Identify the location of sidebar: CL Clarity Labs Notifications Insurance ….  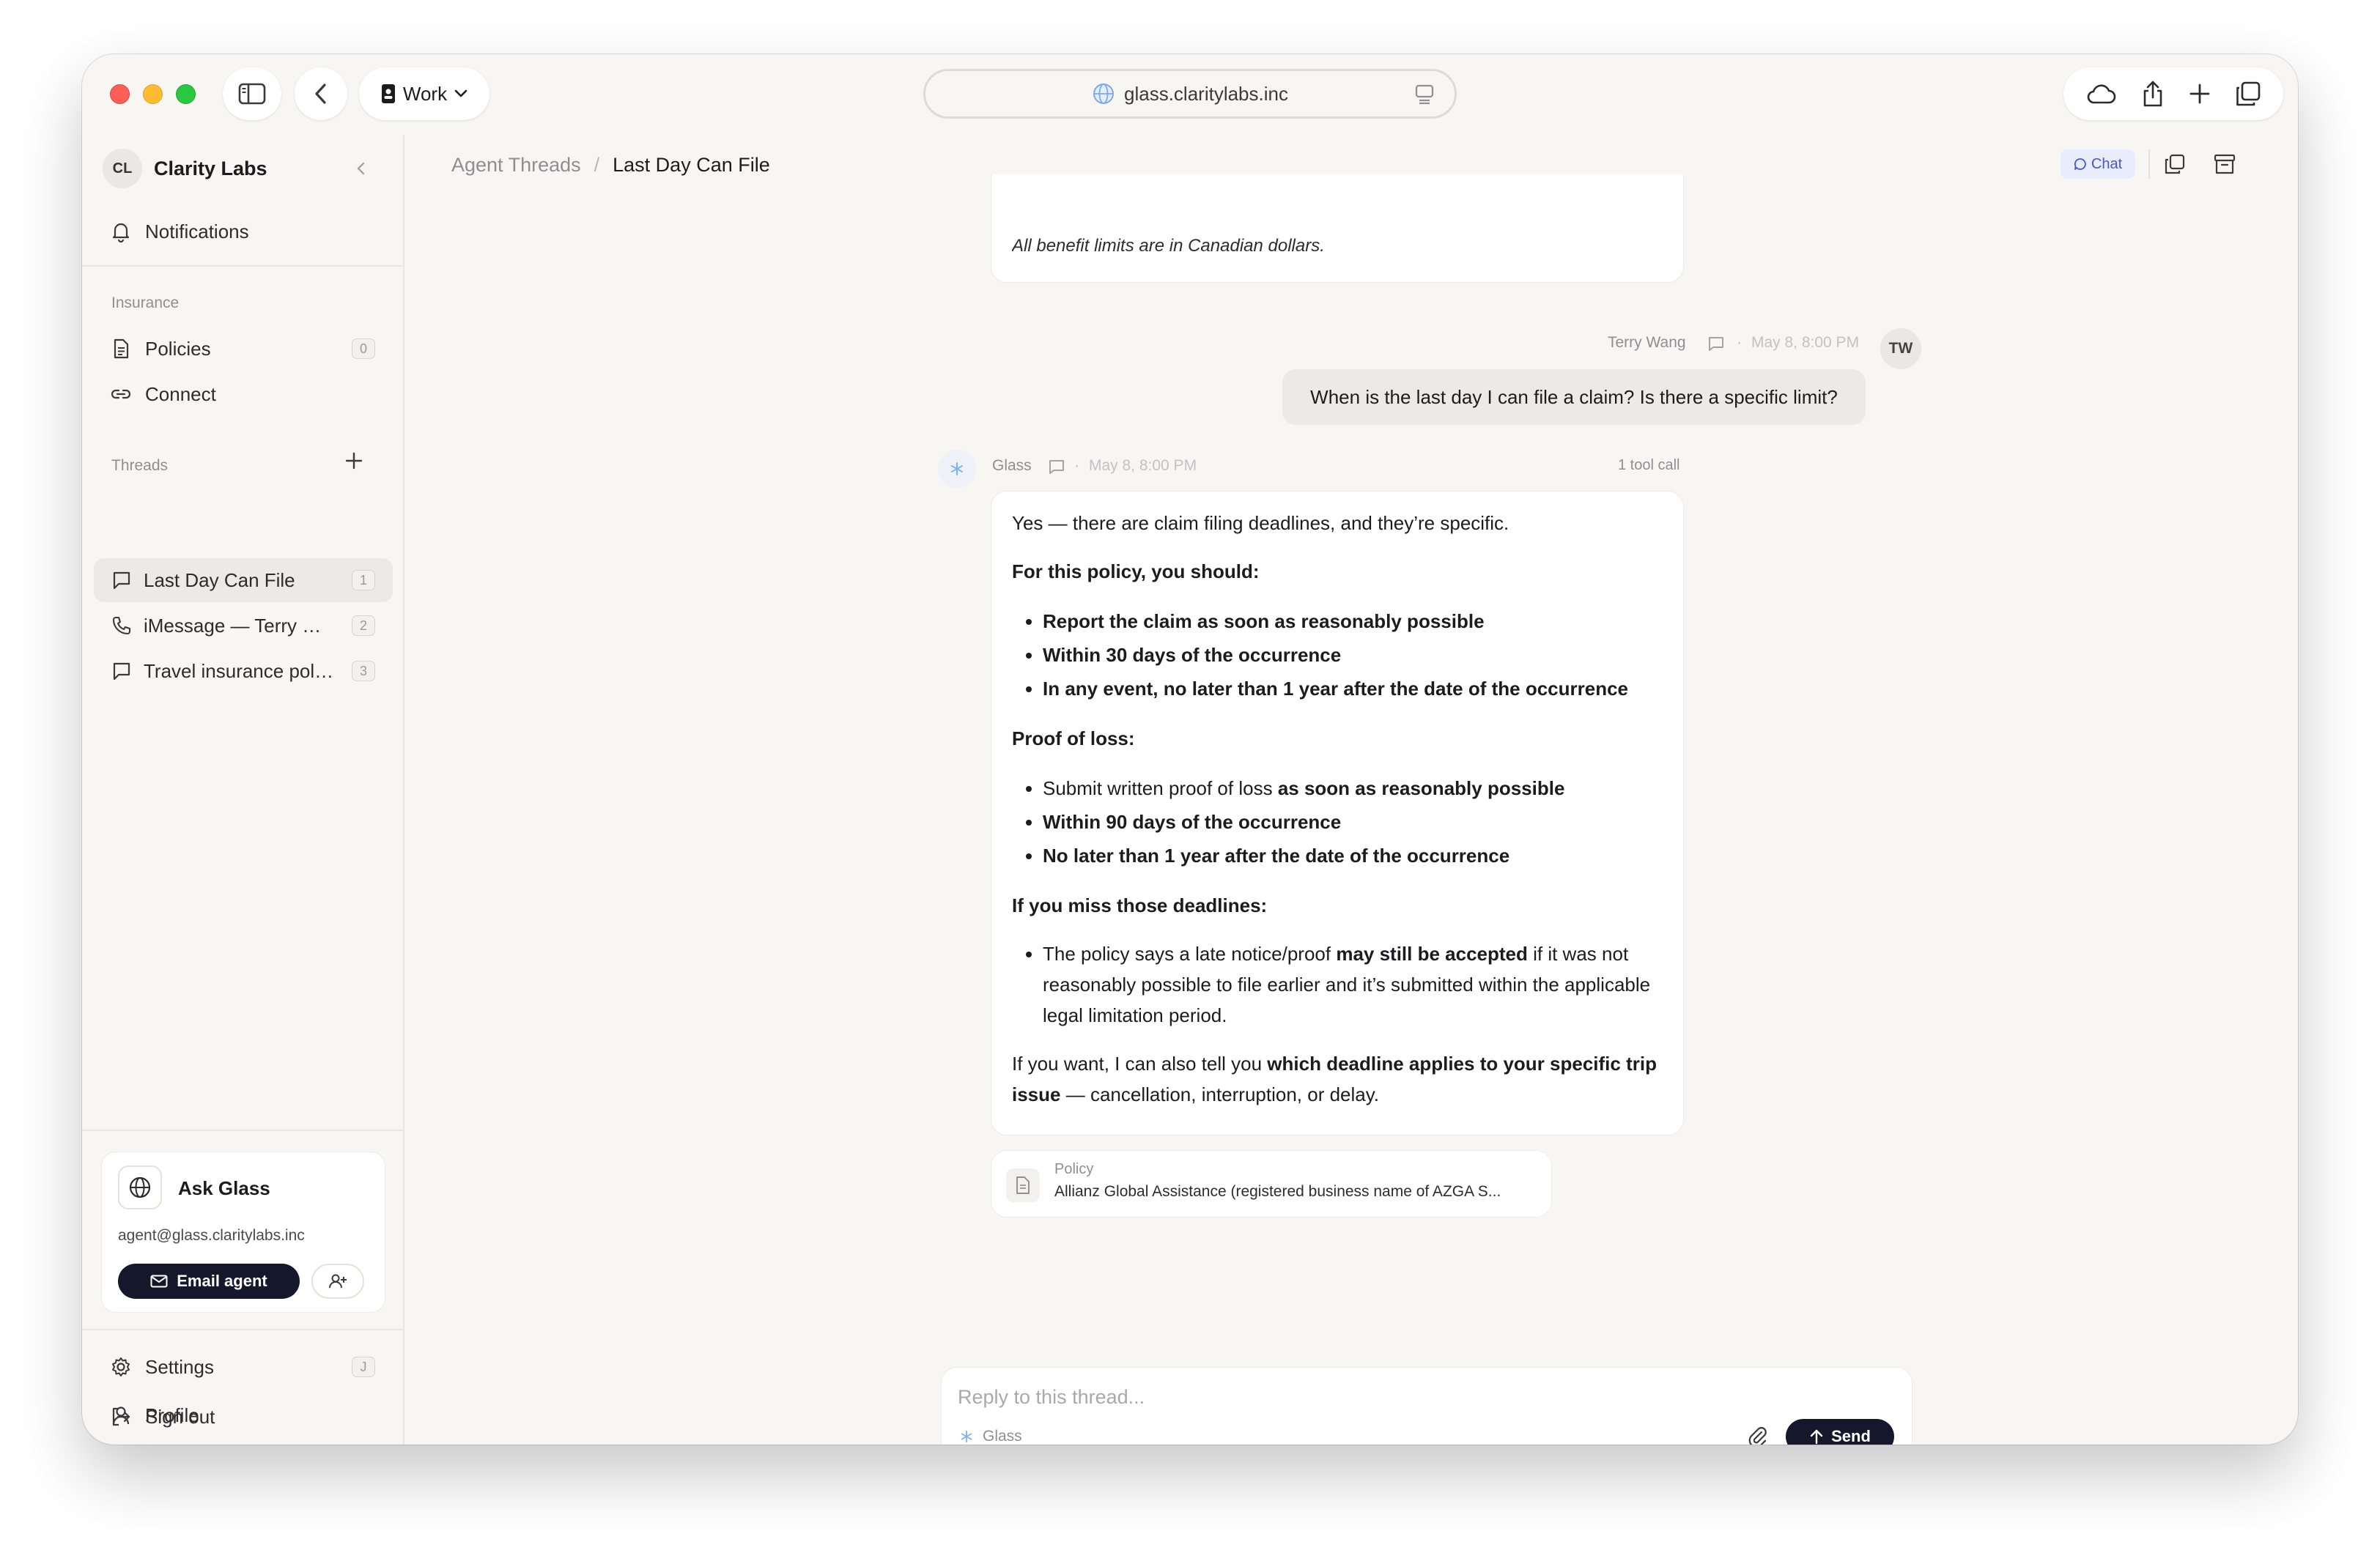
(243, 790).